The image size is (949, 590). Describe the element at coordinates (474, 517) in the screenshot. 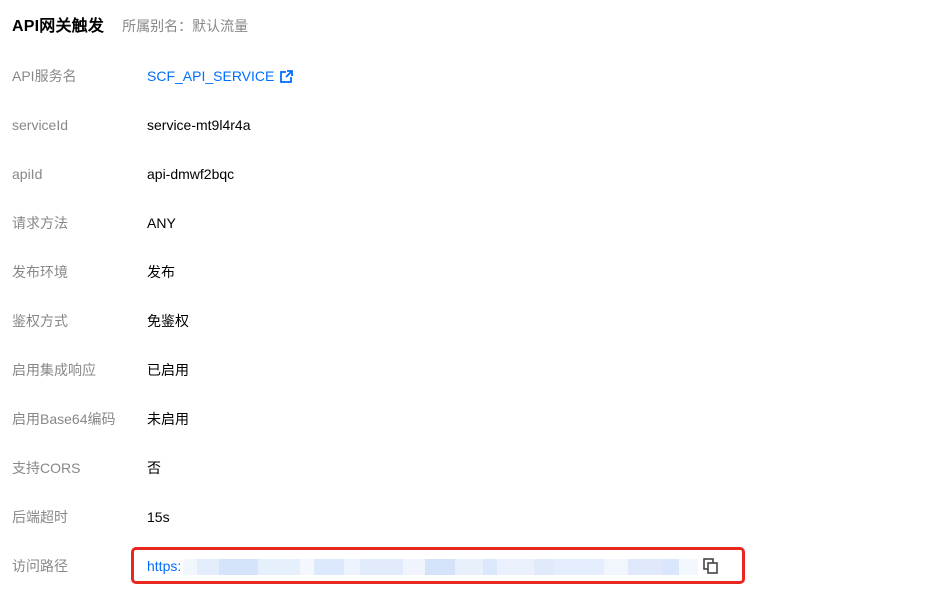

I see `detail-row-backend-timeout: 后端超时 15s` at that location.